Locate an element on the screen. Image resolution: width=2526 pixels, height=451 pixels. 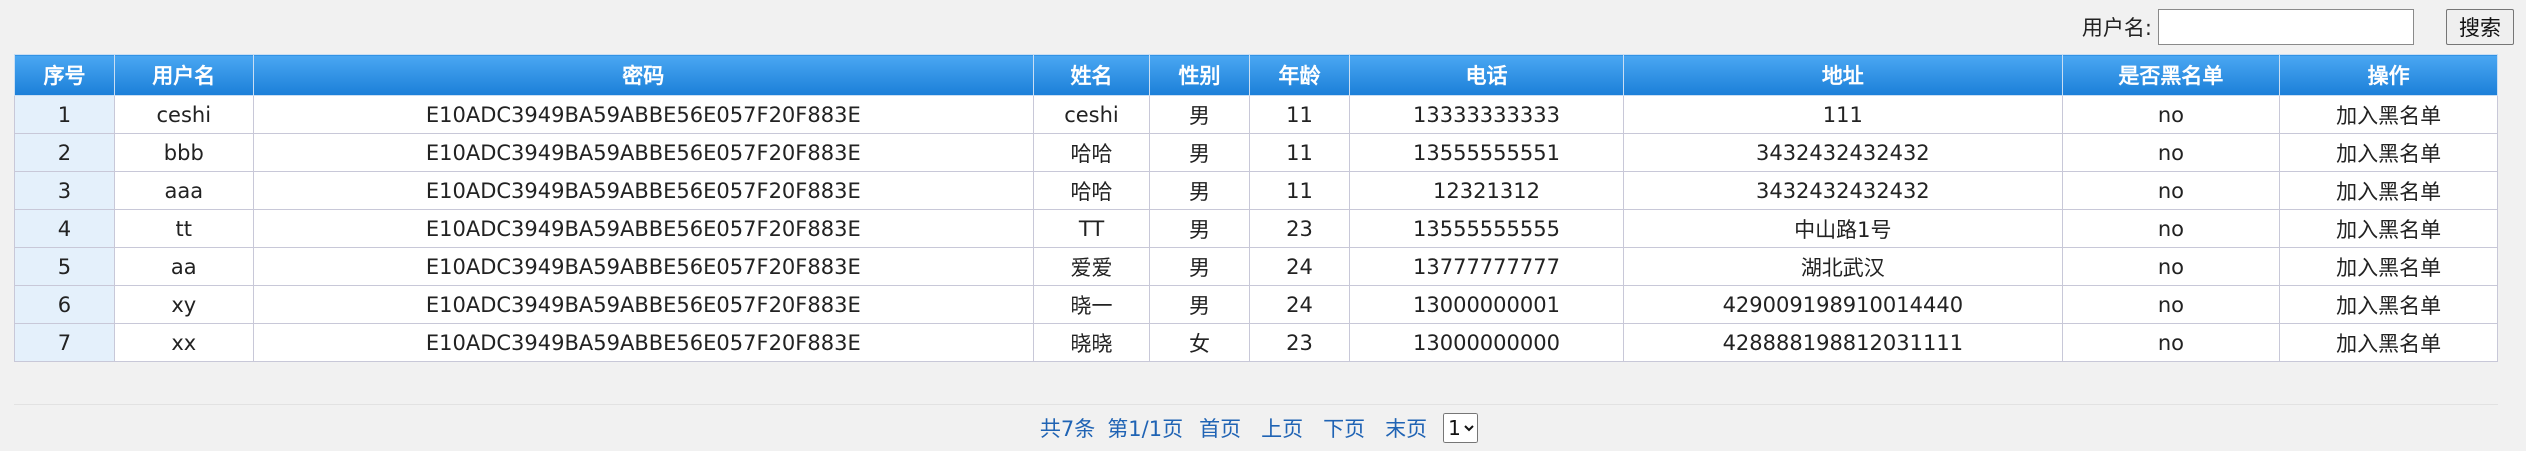
cell-name: TT is located at coordinates (1091, 228).